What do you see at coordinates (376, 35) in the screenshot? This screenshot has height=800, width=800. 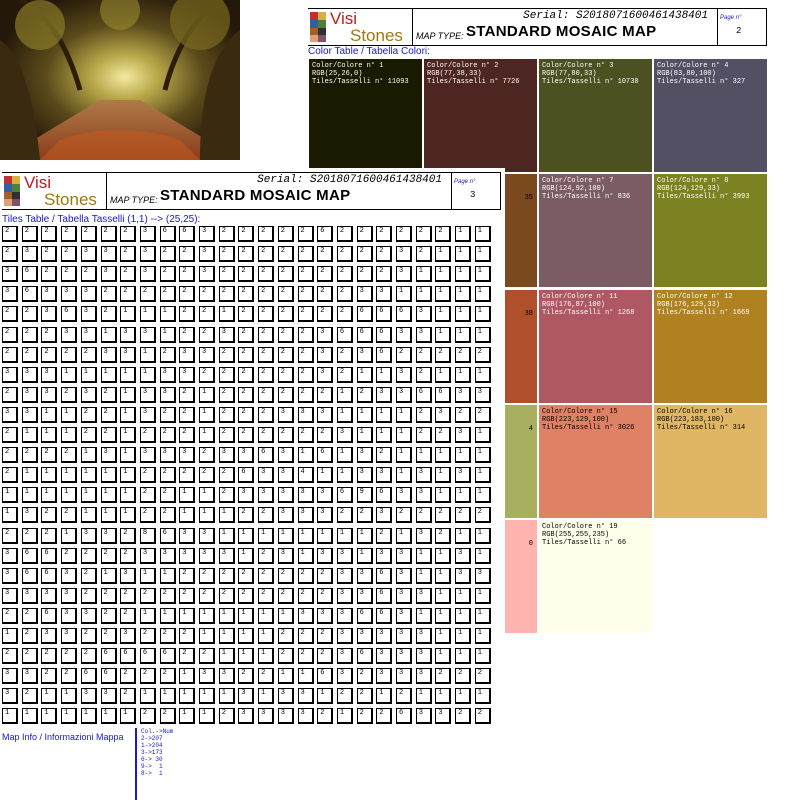 I see `logo-stones-text: Stones` at bounding box center [376, 35].